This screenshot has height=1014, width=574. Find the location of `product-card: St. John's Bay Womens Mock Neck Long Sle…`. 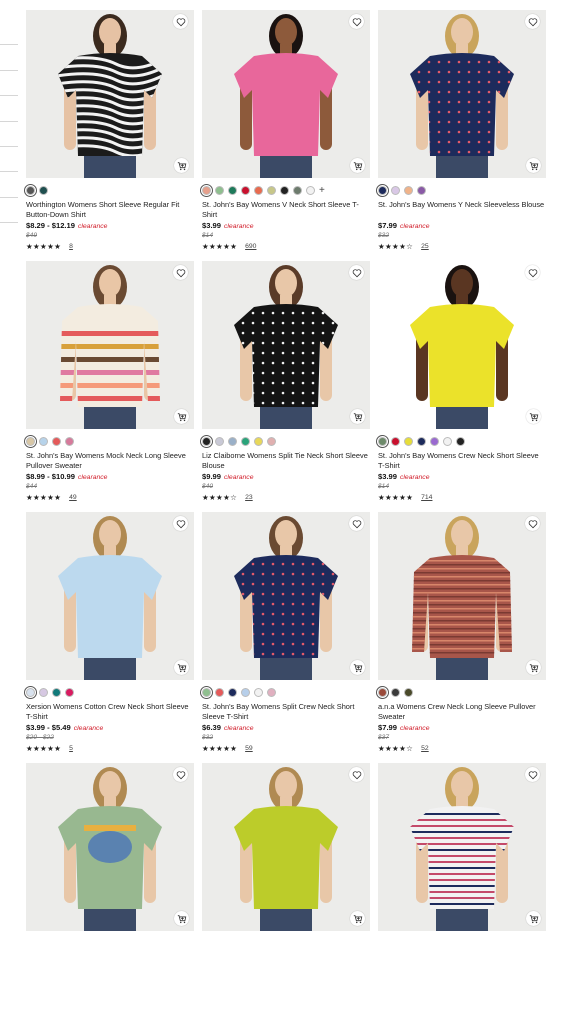

product-card: St. John's Bay Womens Mock Neck Long Sle… is located at coordinates (109, 386).